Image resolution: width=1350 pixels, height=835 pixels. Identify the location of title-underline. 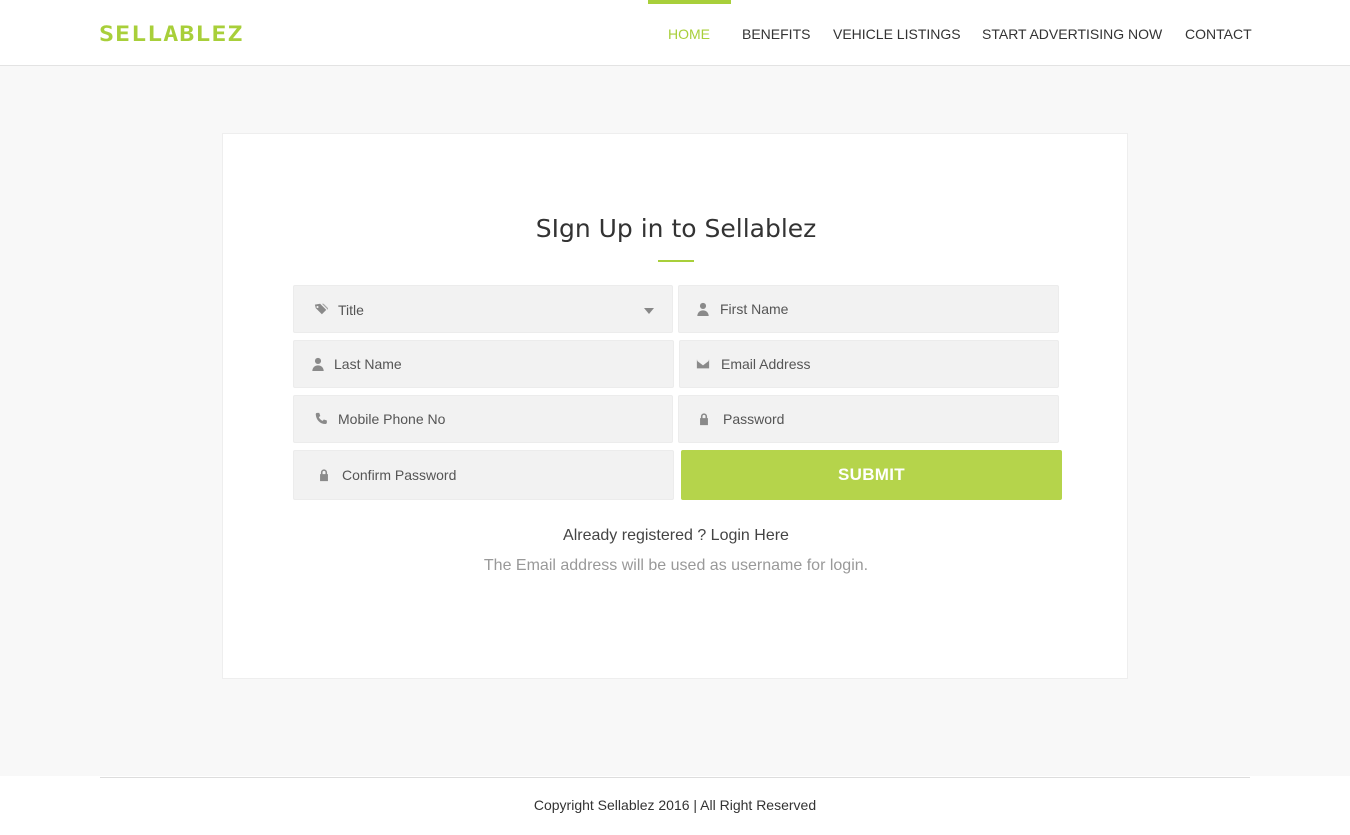
(676, 261).